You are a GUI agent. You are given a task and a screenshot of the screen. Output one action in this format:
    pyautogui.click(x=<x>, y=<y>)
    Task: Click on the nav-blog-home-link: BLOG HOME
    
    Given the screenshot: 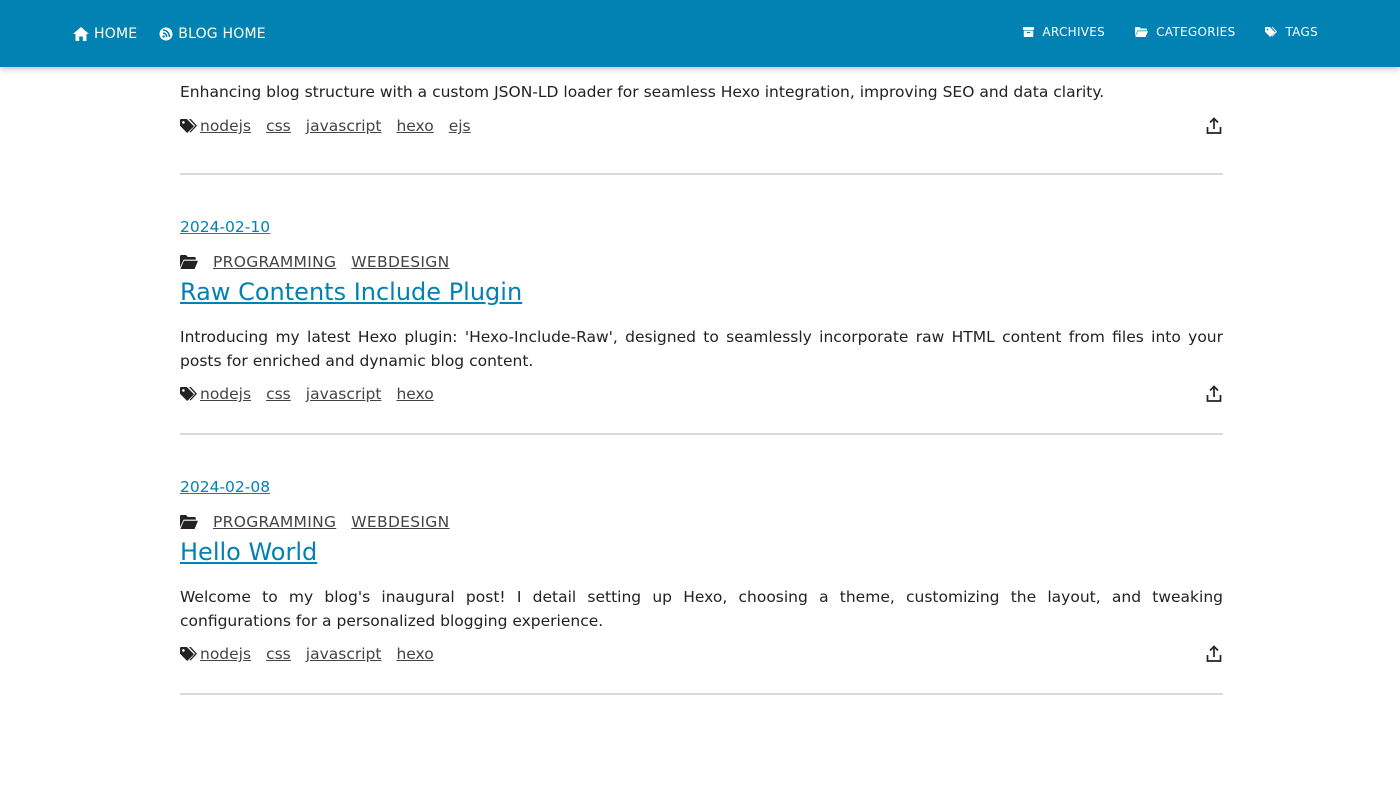 What is the action you would take?
    pyautogui.click(x=212, y=34)
    